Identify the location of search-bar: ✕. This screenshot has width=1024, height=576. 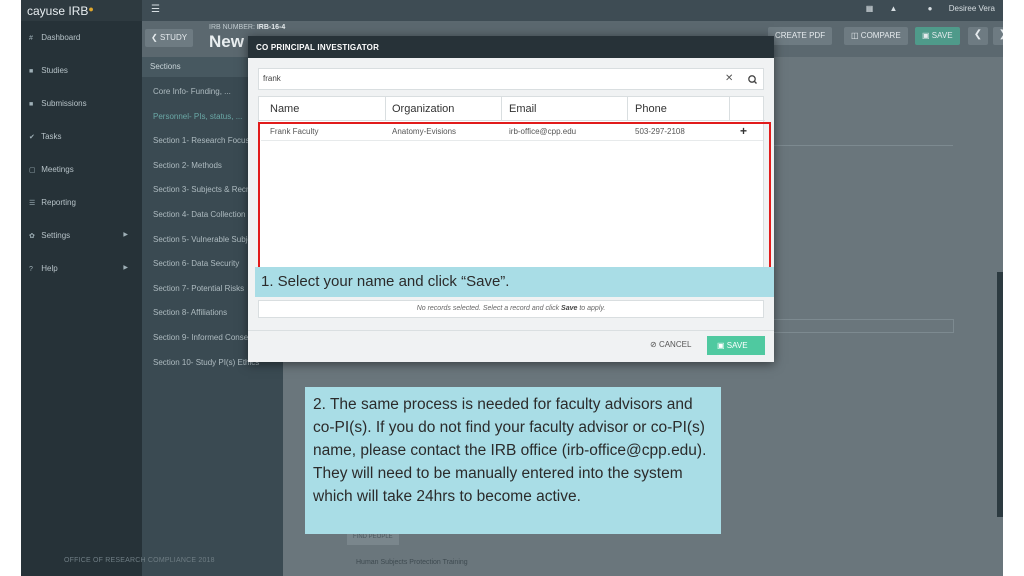
(511, 79).